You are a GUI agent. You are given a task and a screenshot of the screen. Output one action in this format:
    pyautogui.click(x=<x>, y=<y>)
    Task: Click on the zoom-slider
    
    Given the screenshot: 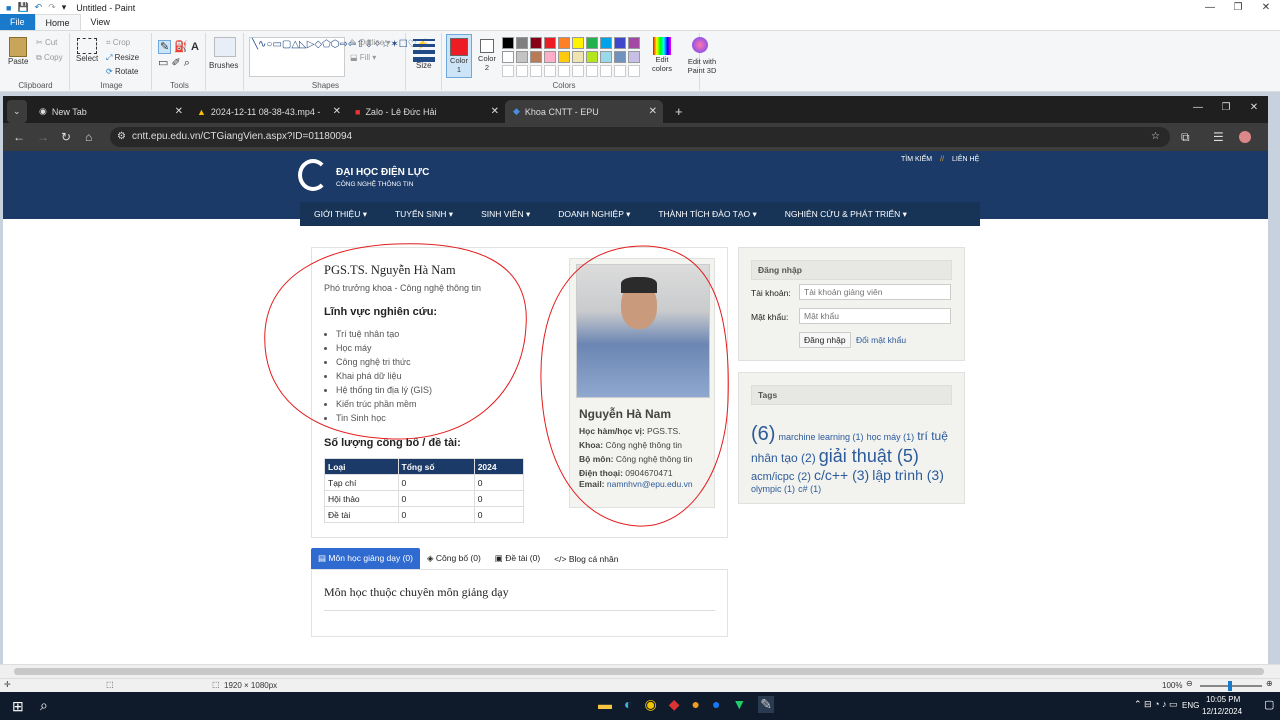 What is the action you would take?
    pyautogui.click(x=1231, y=686)
    